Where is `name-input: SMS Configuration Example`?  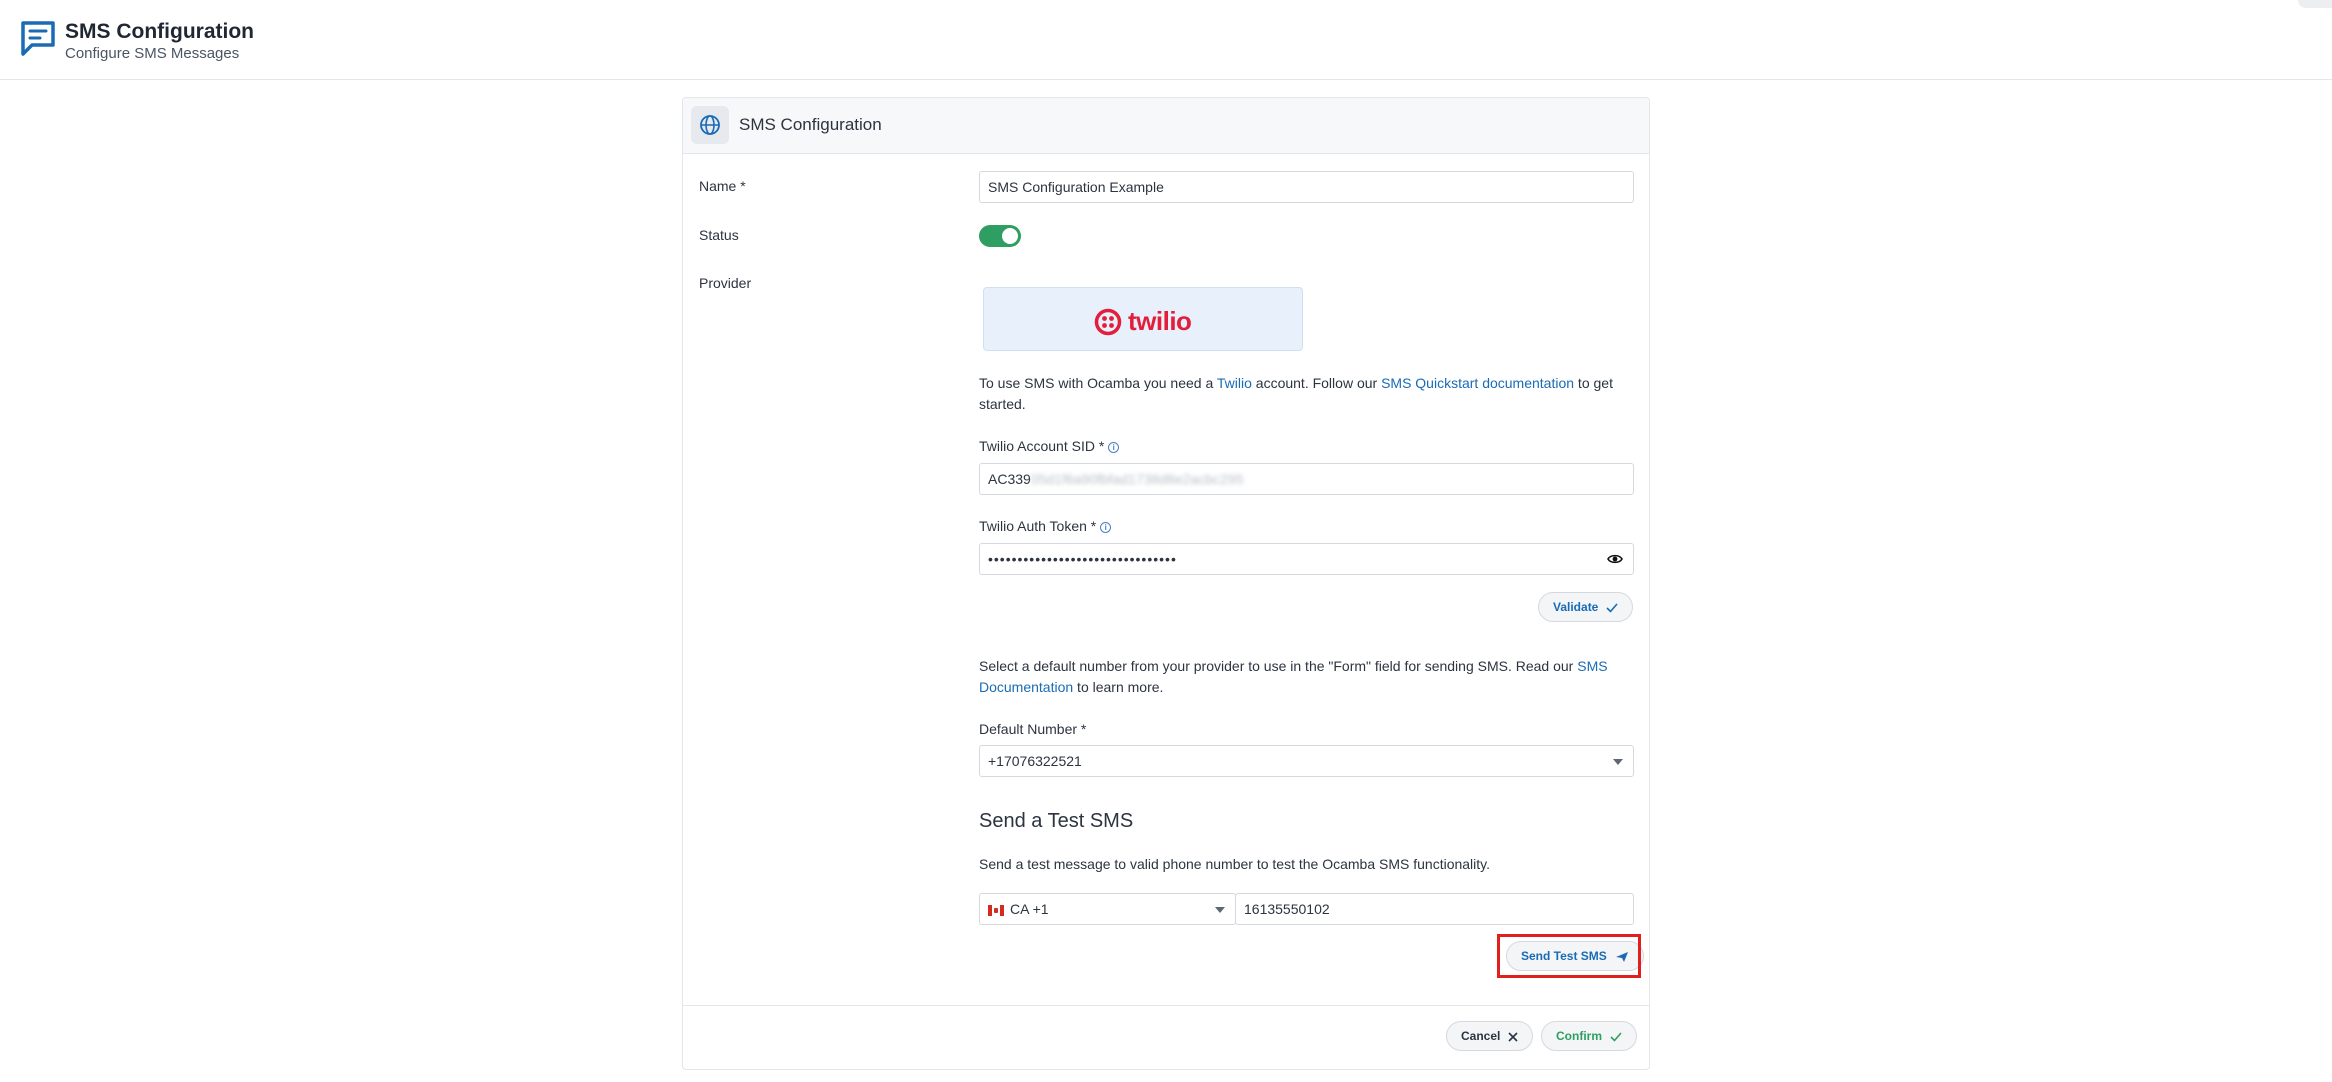
name-input: SMS Configuration Example is located at coordinates (1306, 187).